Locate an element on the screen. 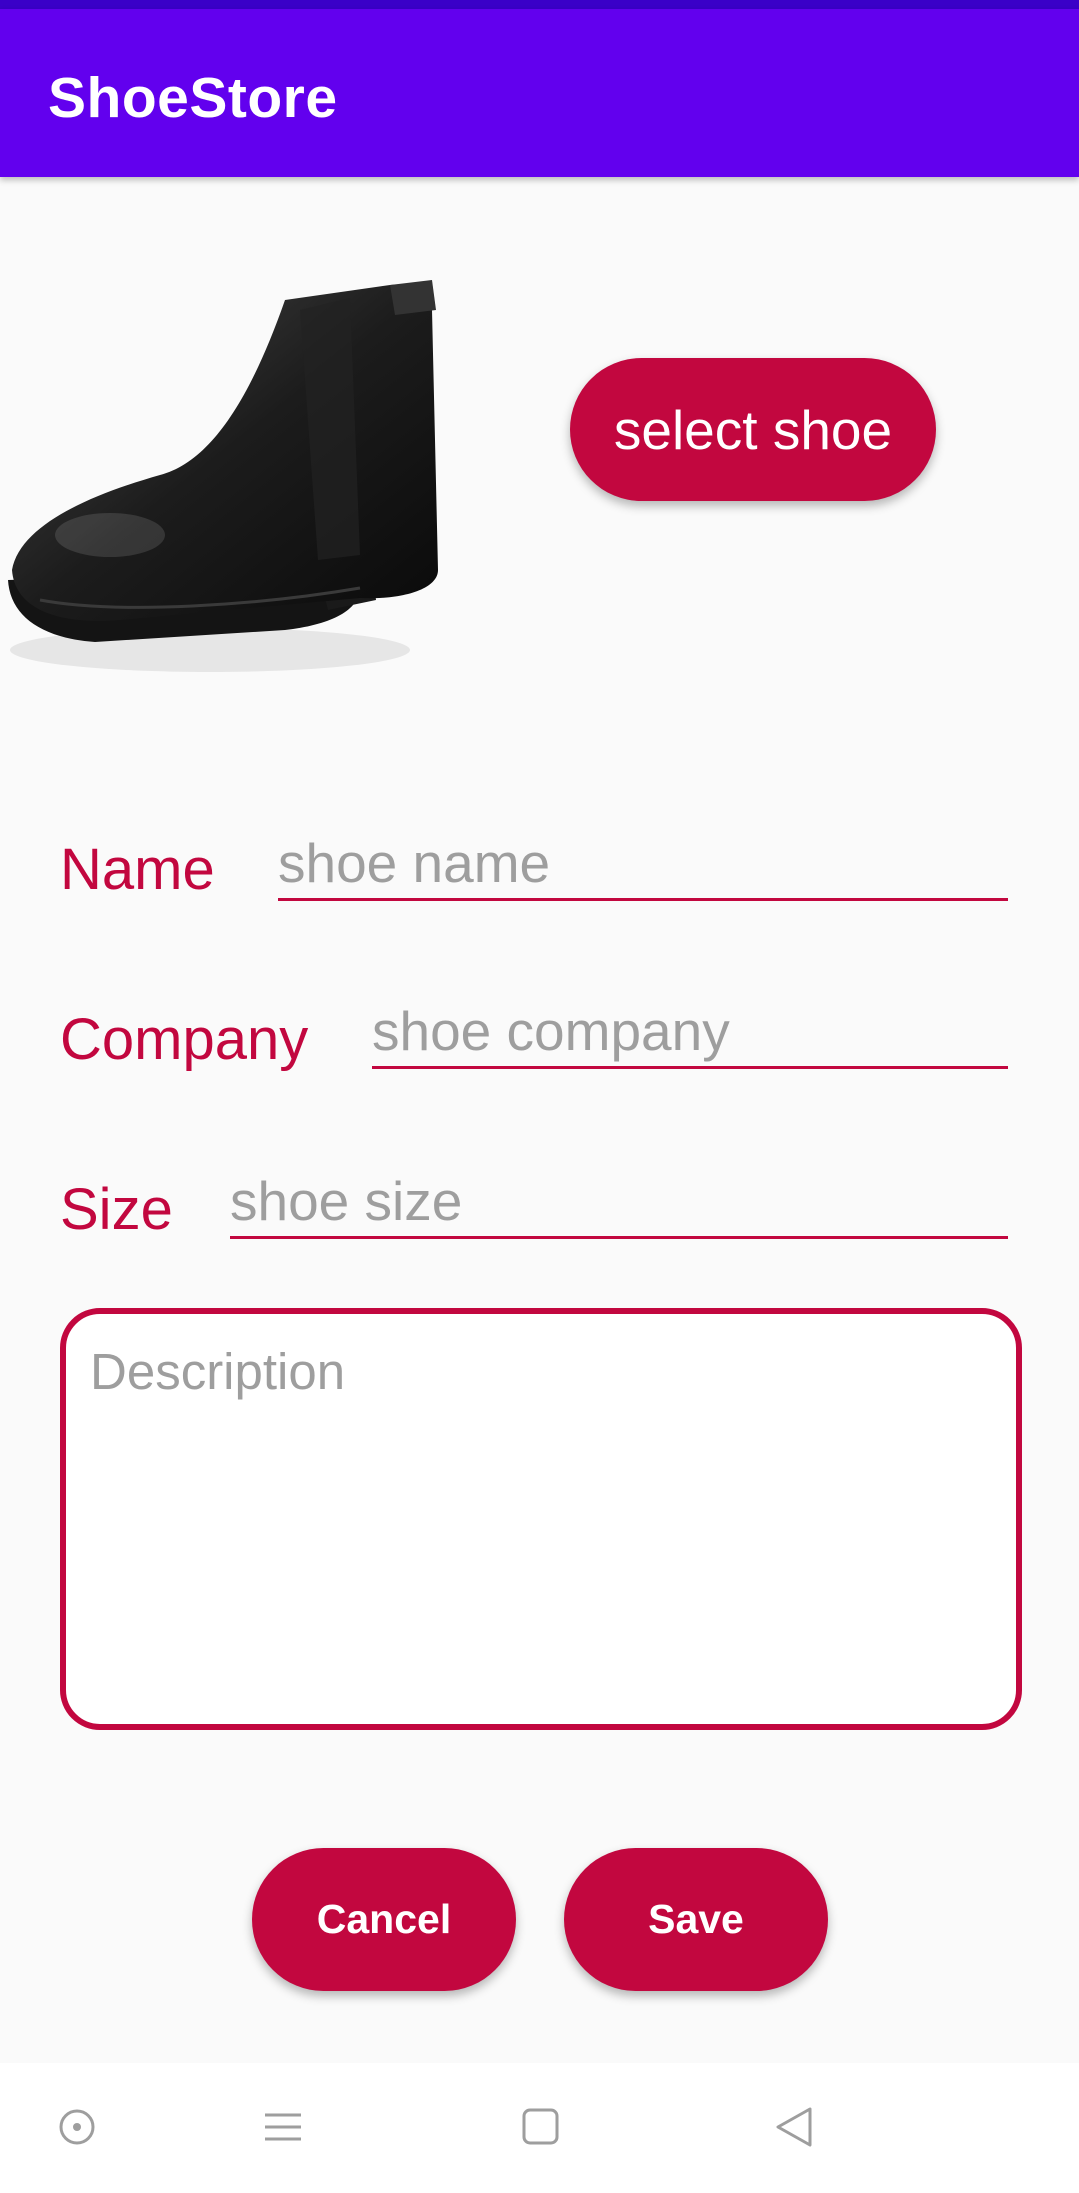 Image resolution: width=1079 pixels, height=2193 pixels. size-label: Size is located at coordinates (116, 1209).